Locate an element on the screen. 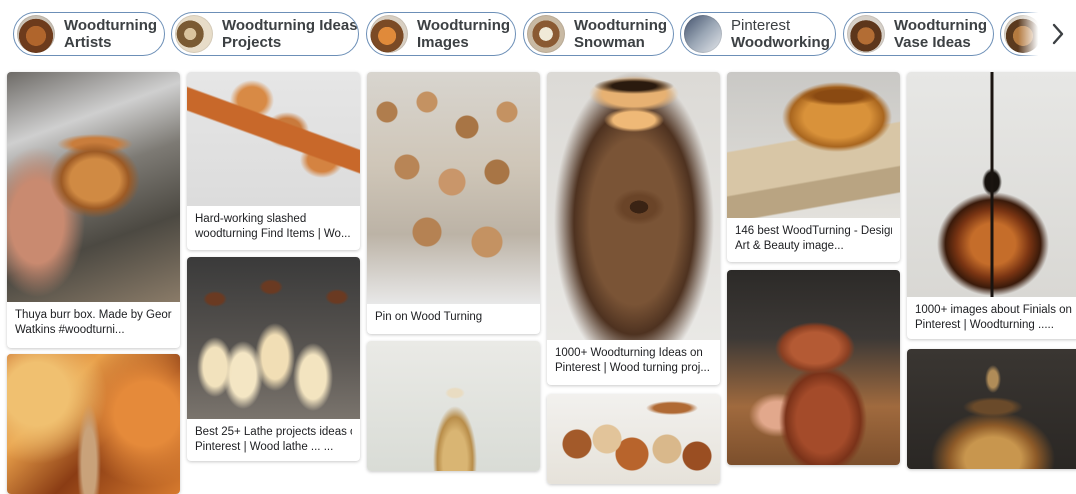 The height and width of the screenshot is (494, 1076). chip-label-line2: Projects is located at coordinates (252, 42).